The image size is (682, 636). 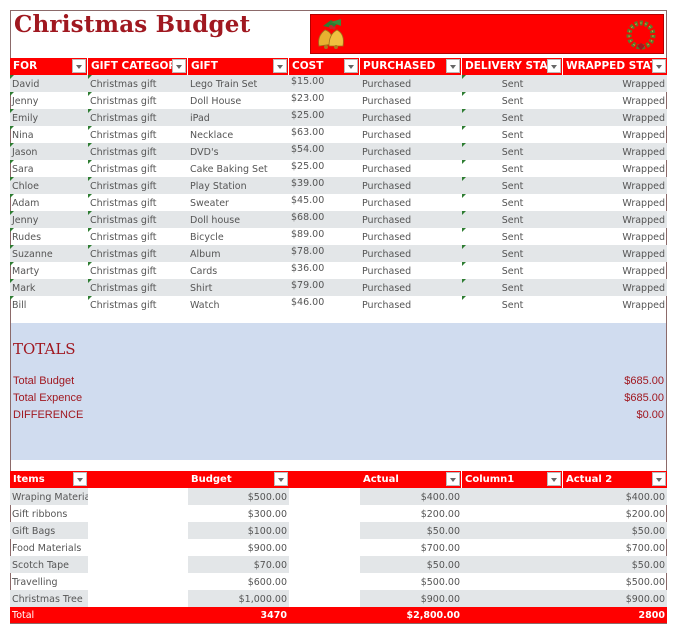 I want to click on cell-cost: $46.00, so click(x=324, y=304).